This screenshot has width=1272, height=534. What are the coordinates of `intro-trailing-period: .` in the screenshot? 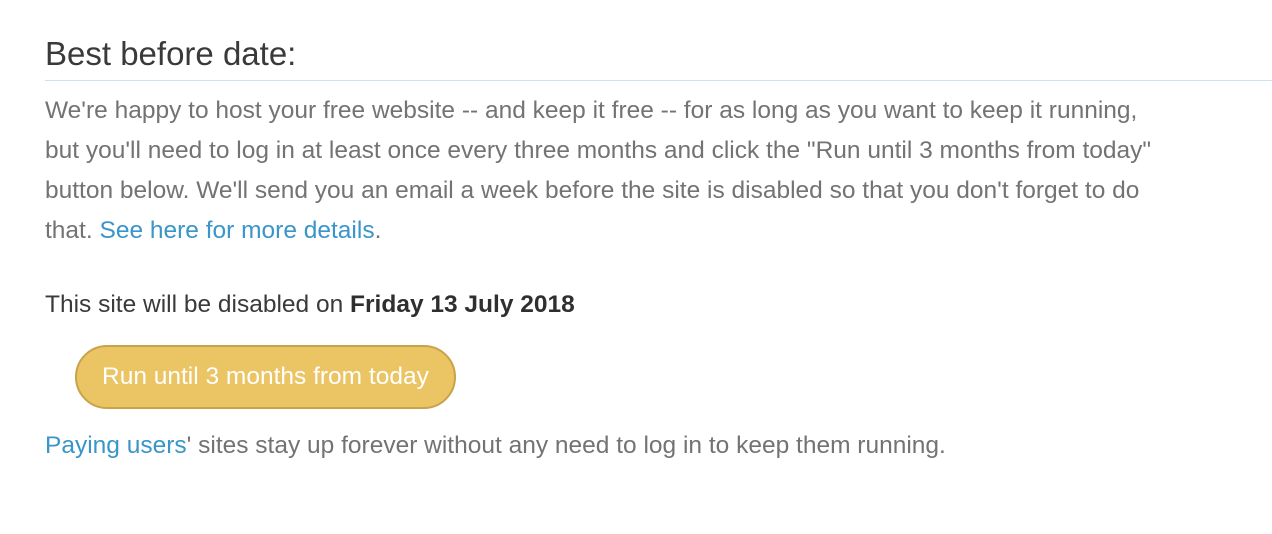 It's located at (378, 230).